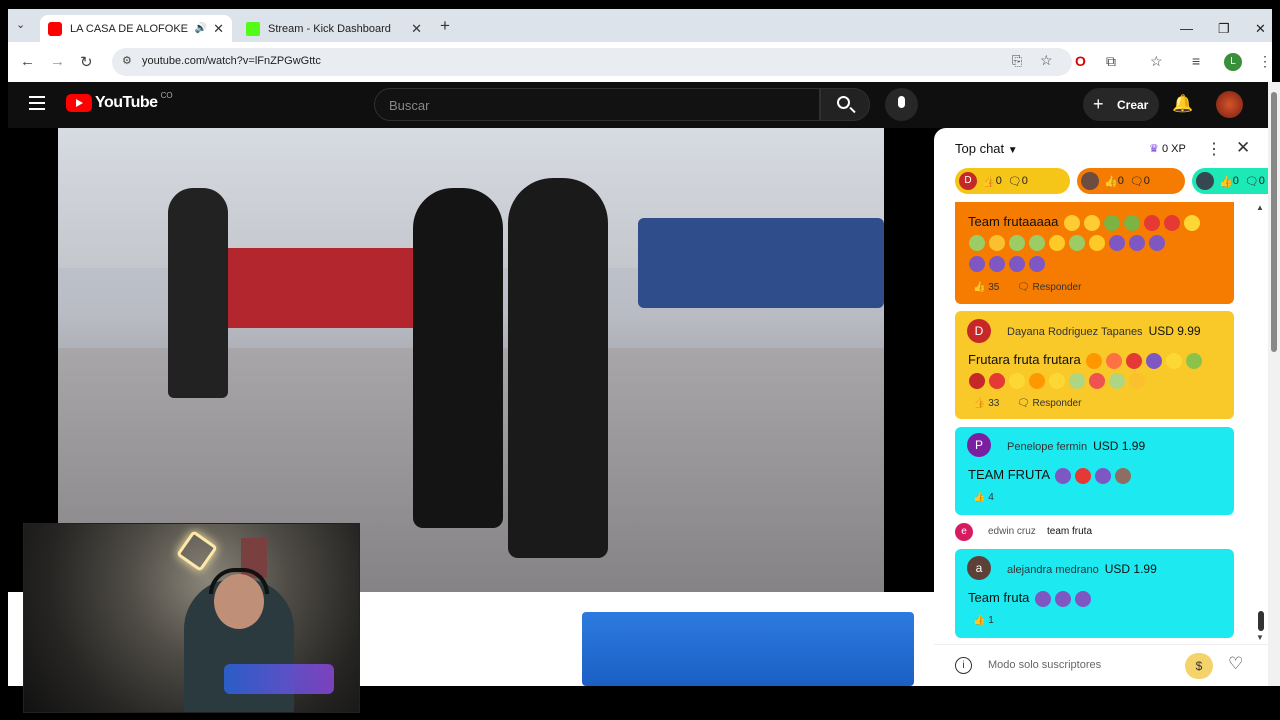  I want to click on reload-icon: ↻, so click(86, 62).